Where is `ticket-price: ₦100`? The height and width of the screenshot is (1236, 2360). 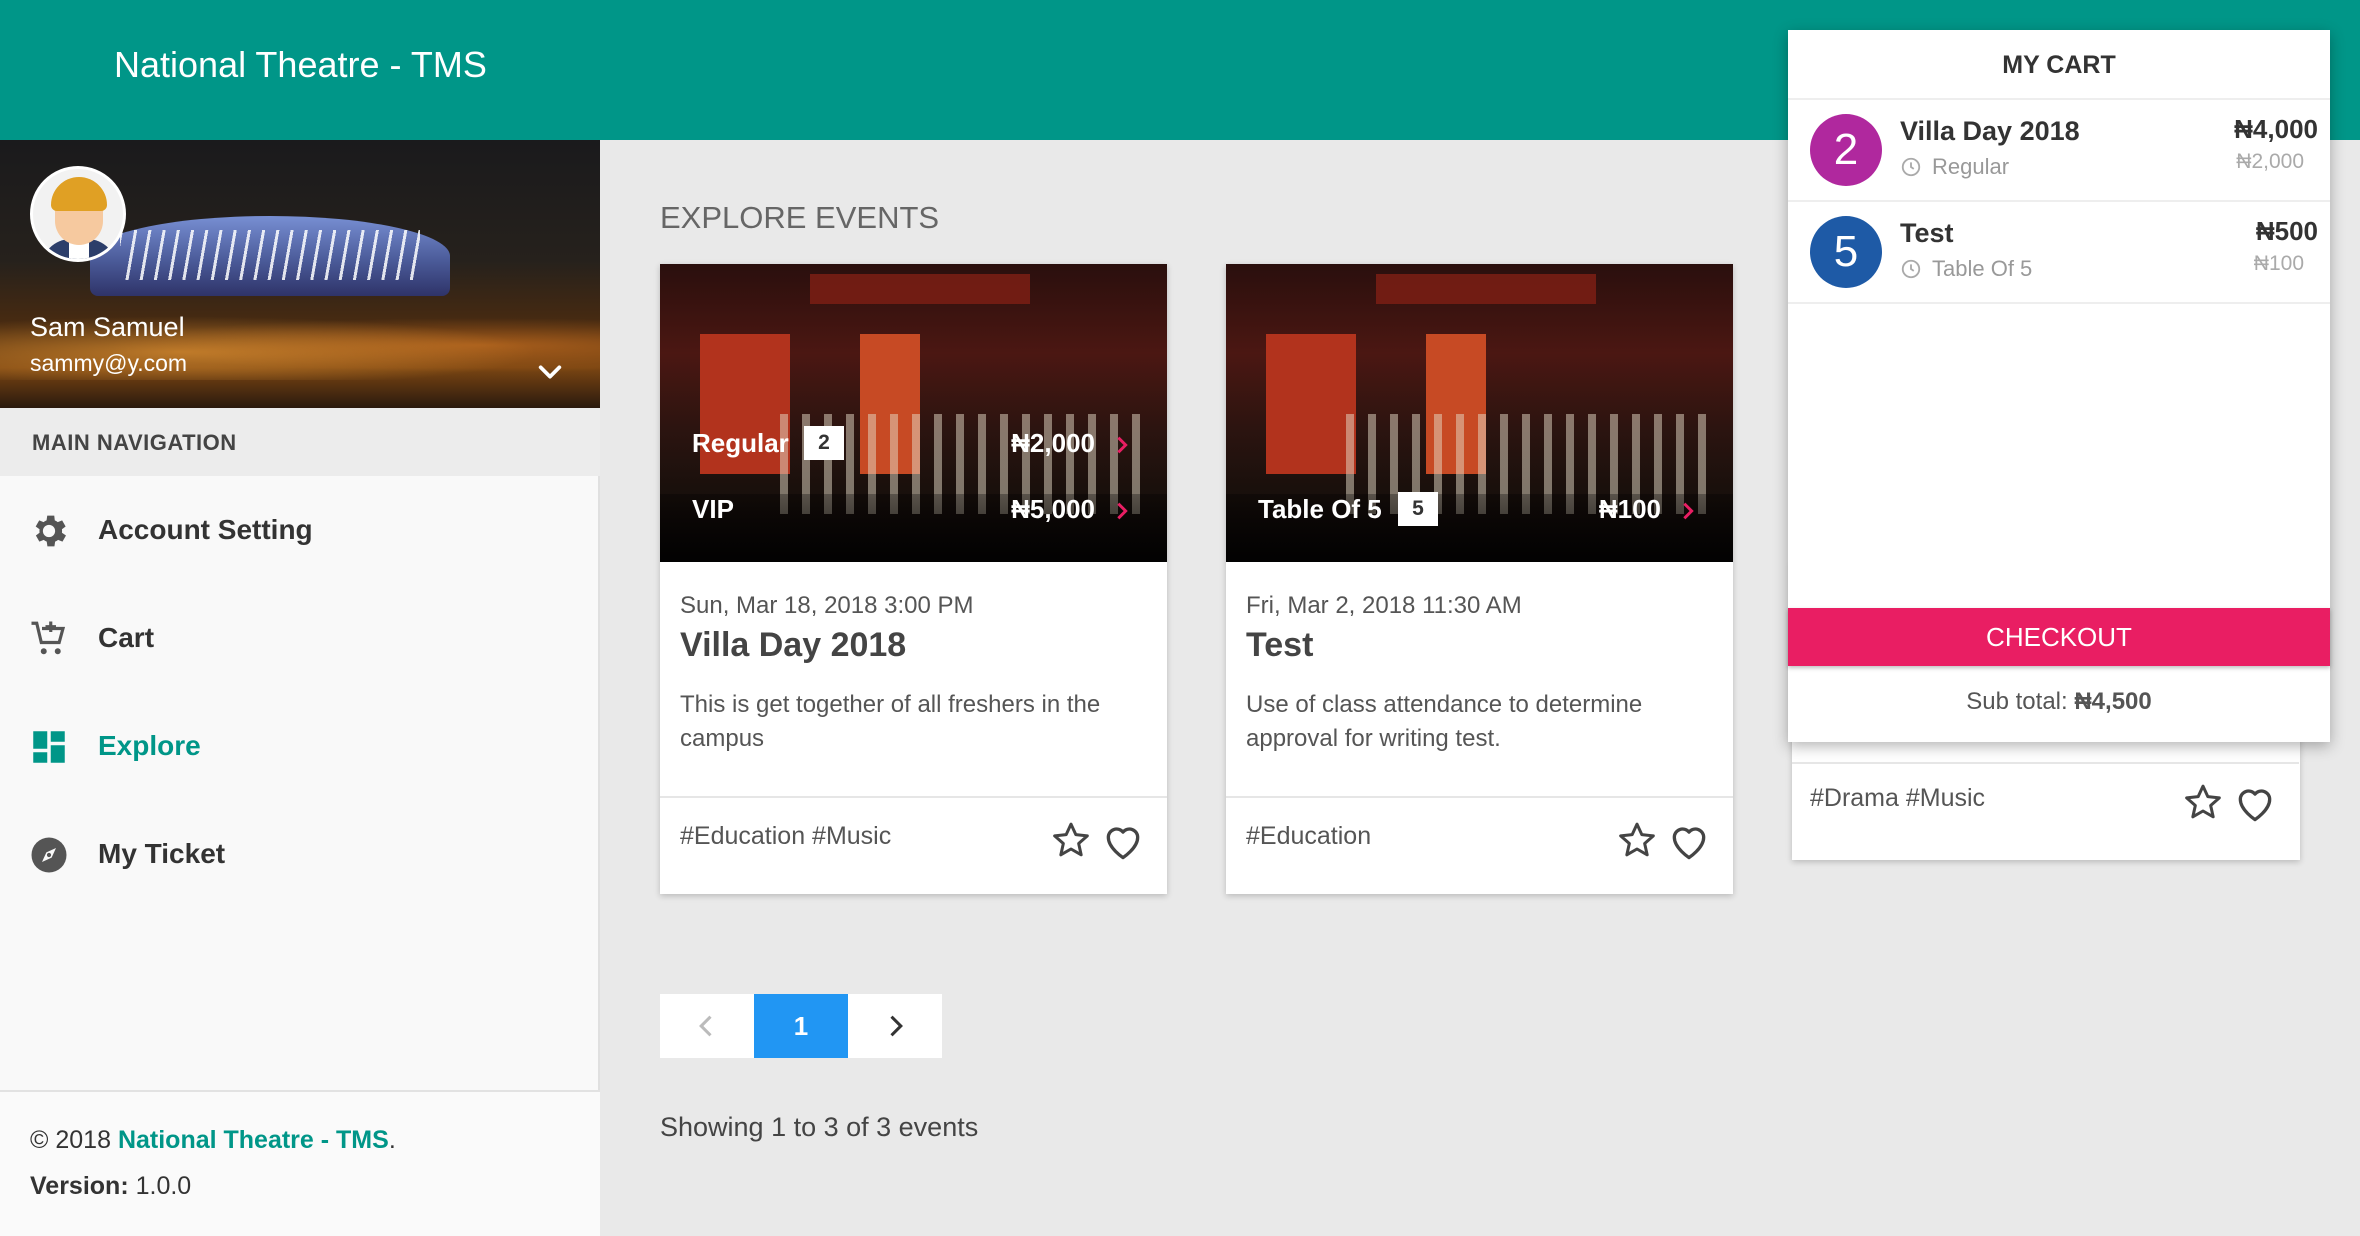 ticket-price: ₦100 is located at coordinates (1629, 509).